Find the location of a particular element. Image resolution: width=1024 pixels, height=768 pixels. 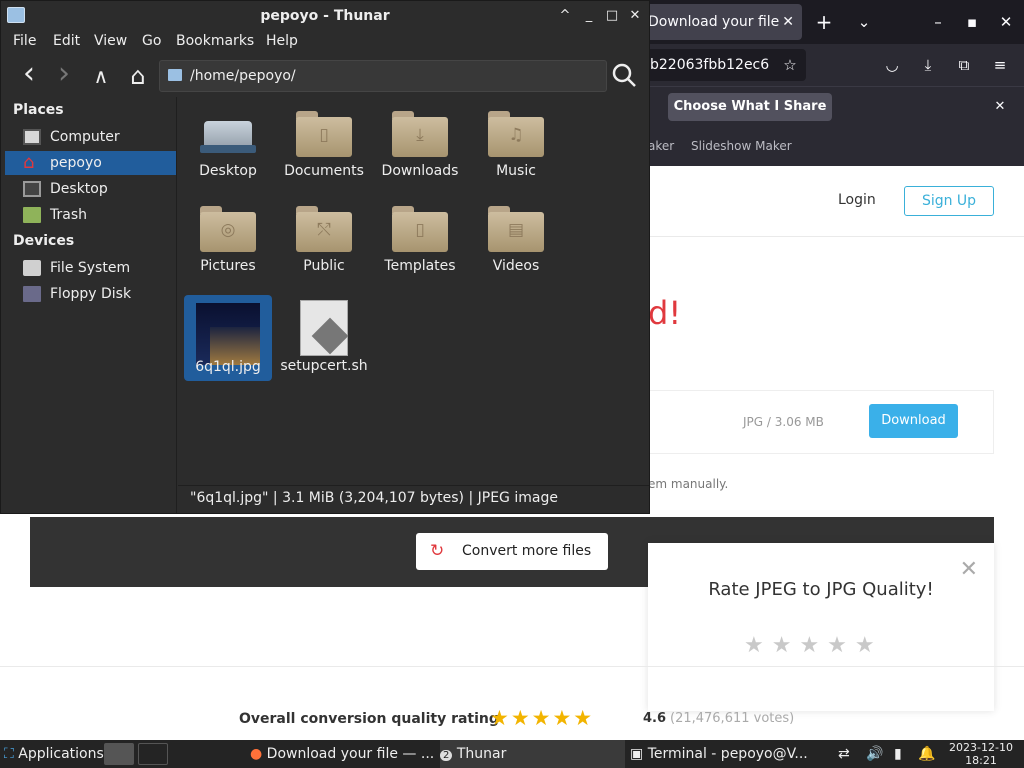

bookmark-item: aker is located at coordinates (661, 146).